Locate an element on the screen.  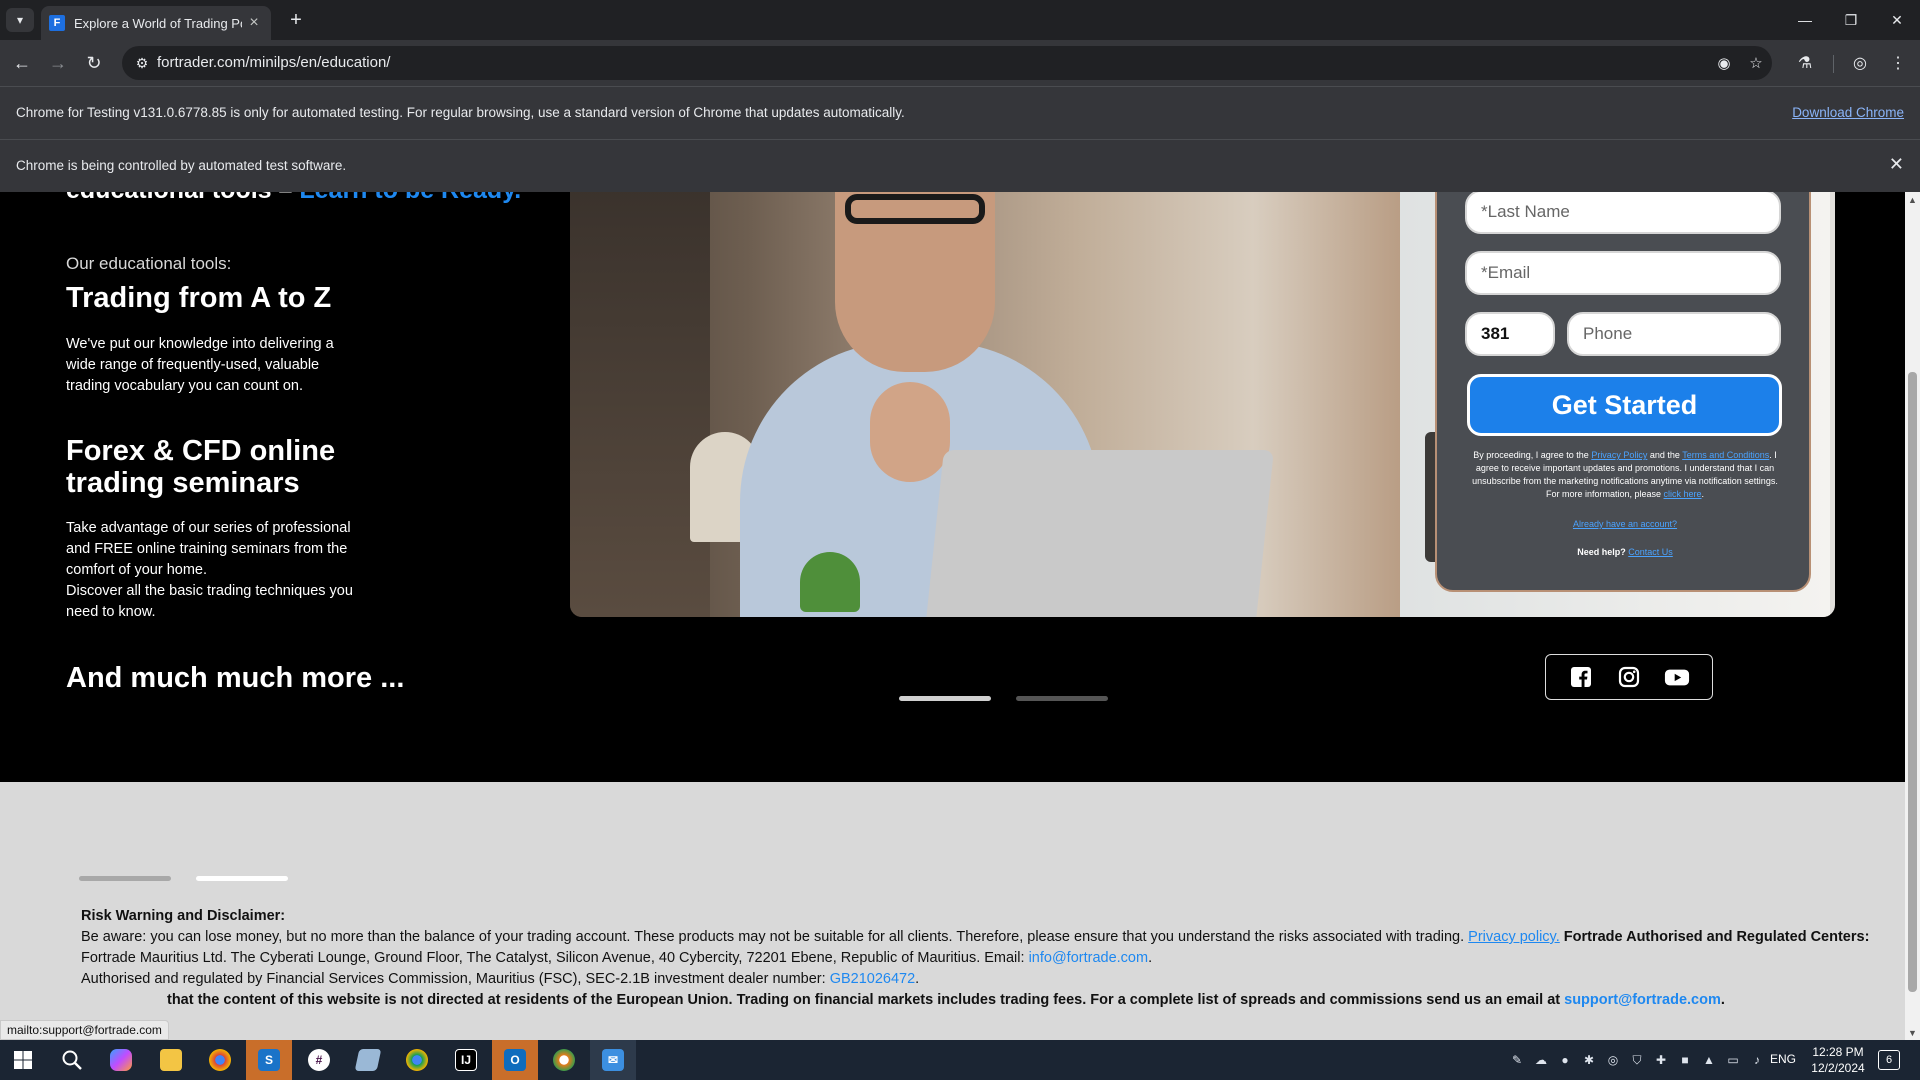
url-text: fortrader.com/minilps/en/education/ is located at coordinates (273, 62).